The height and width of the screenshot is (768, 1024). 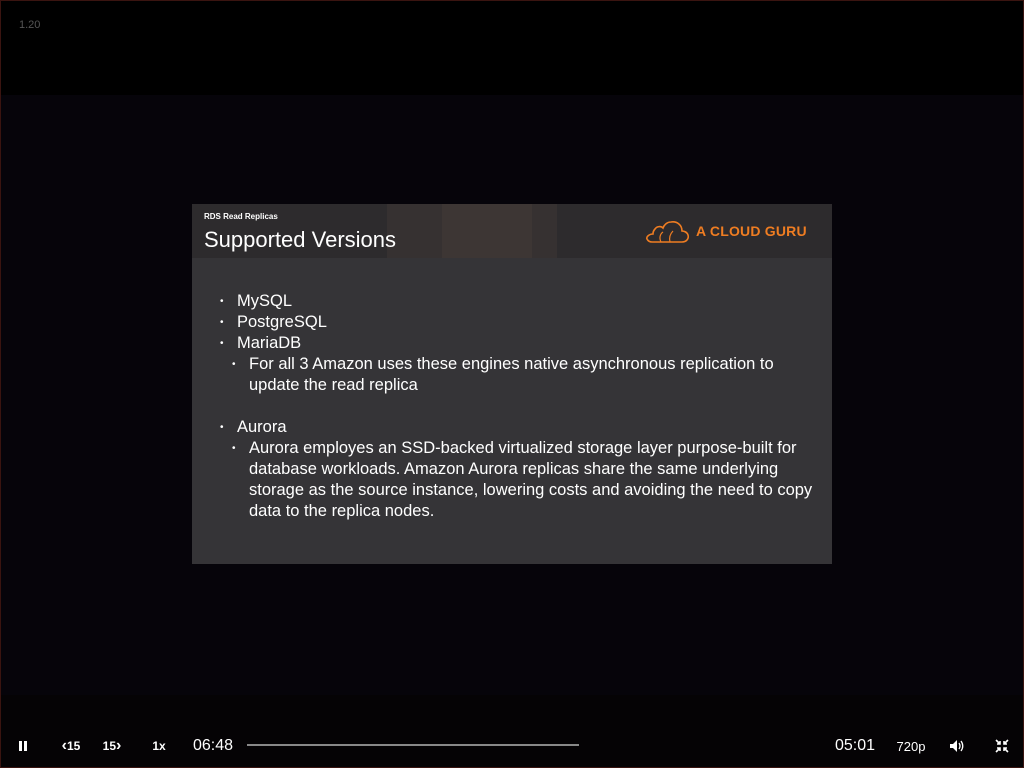 What do you see at coordinates (73, 746) in the screenshot?
I see `rewind-label: 15` at bounding box center [73, 746].